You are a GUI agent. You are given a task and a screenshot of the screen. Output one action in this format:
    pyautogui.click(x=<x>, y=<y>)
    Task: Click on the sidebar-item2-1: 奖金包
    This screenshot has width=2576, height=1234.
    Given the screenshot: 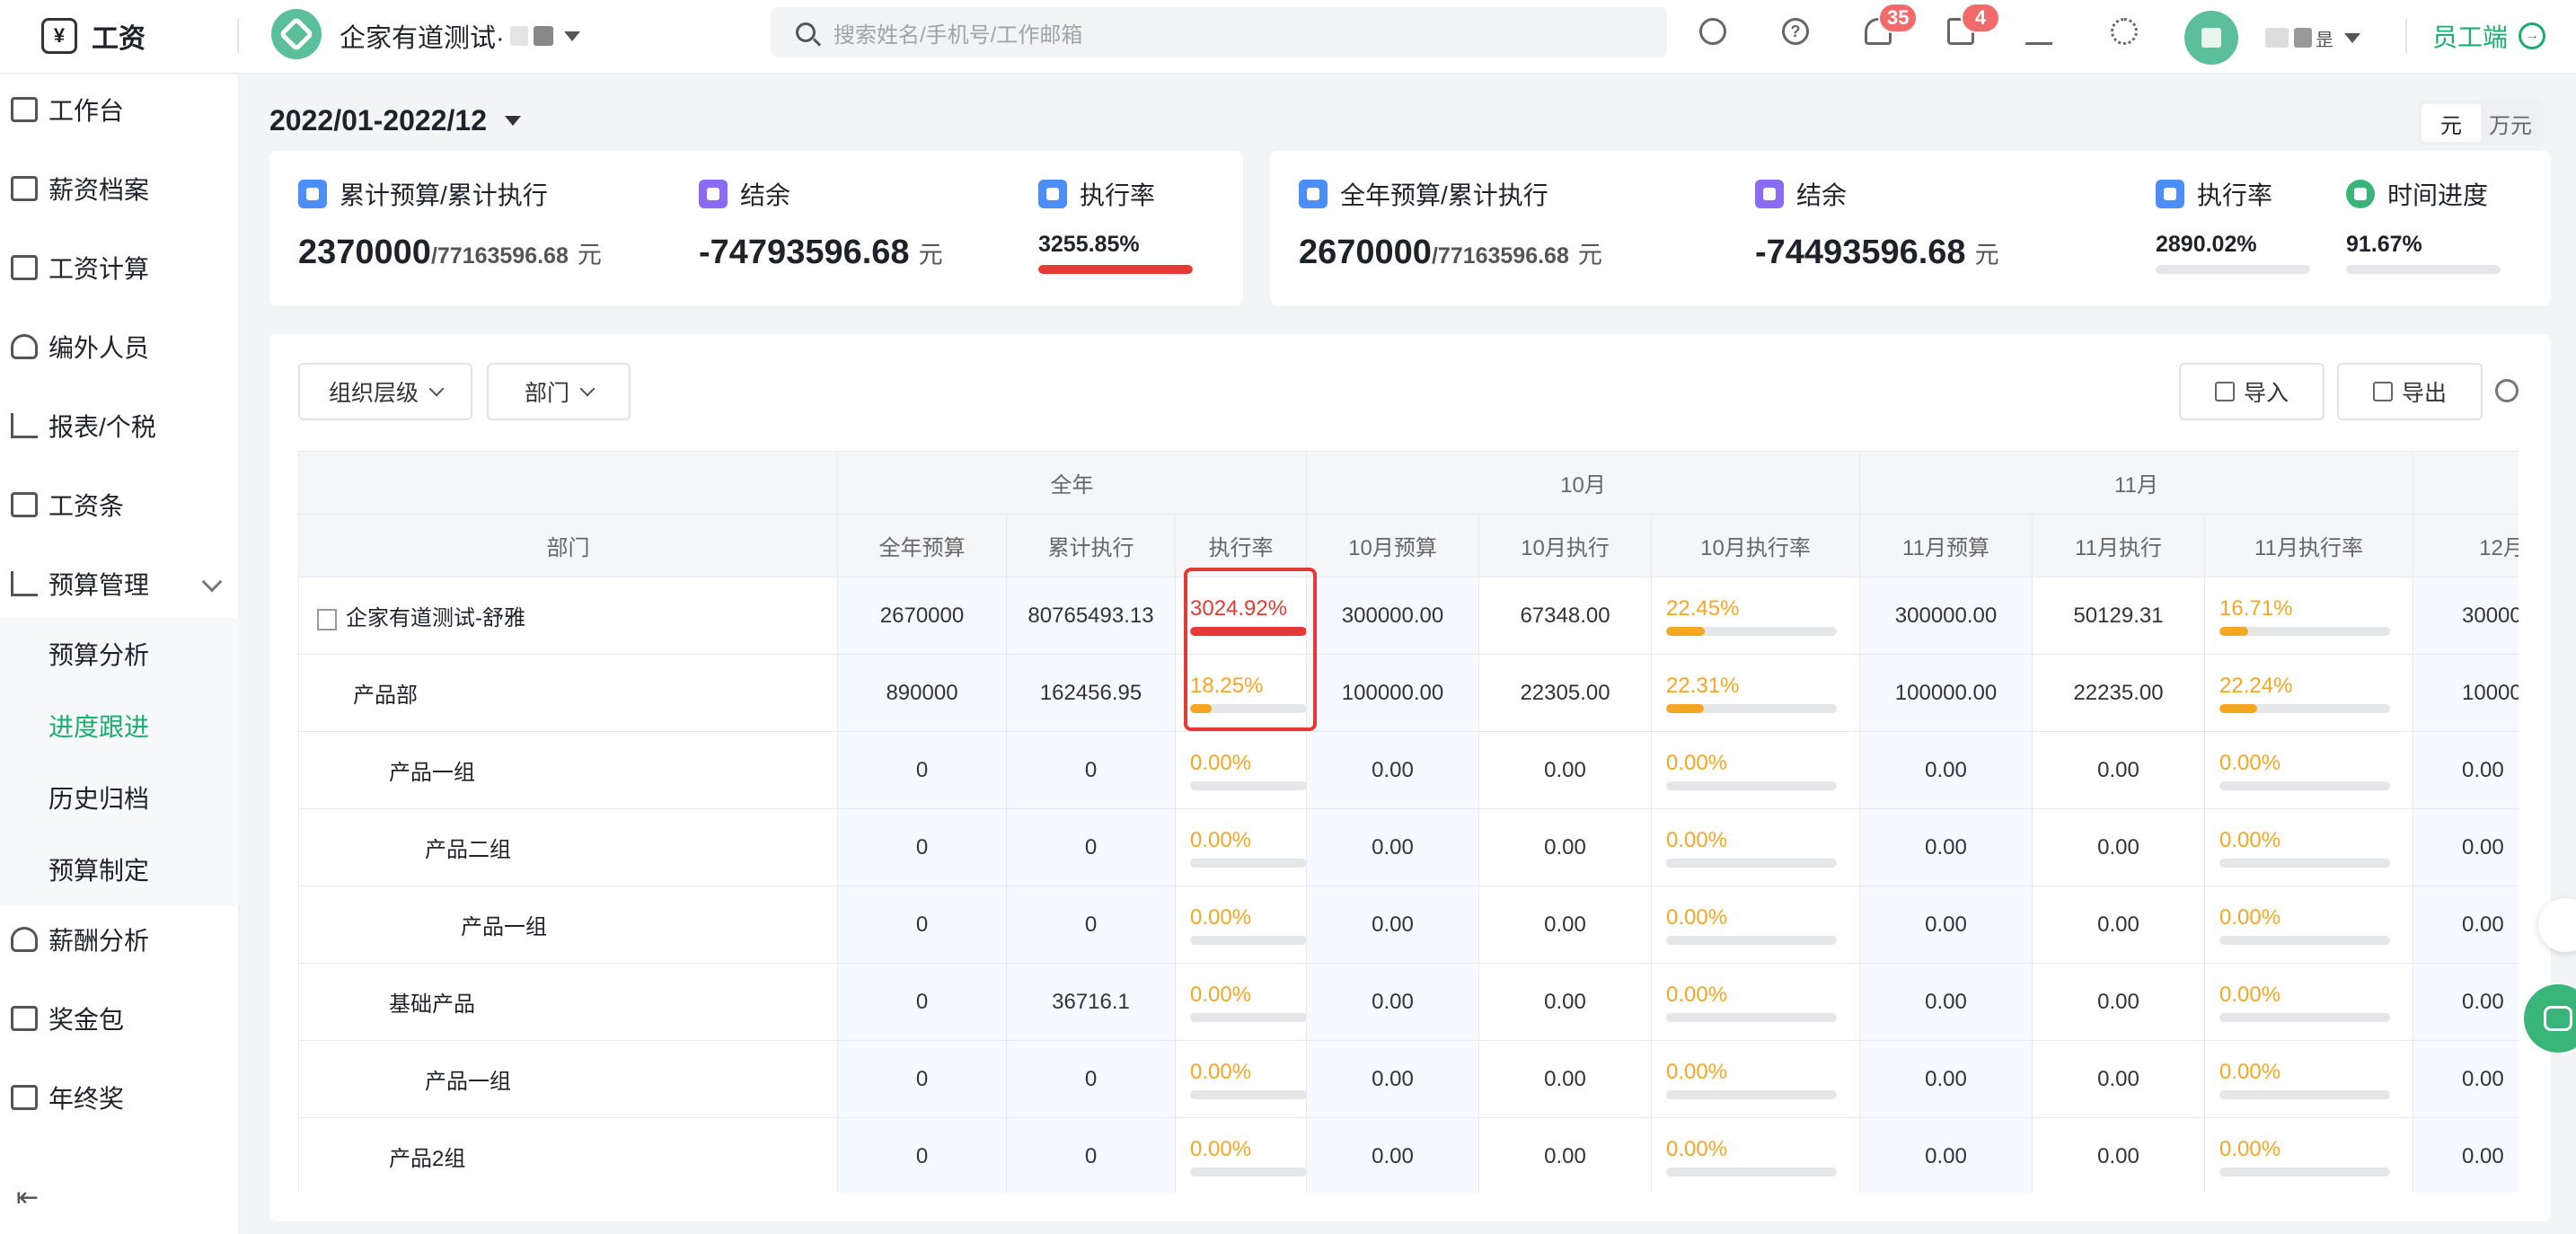 What is the action you would take?
    pyautogui.click(x=119, y=1018)
    